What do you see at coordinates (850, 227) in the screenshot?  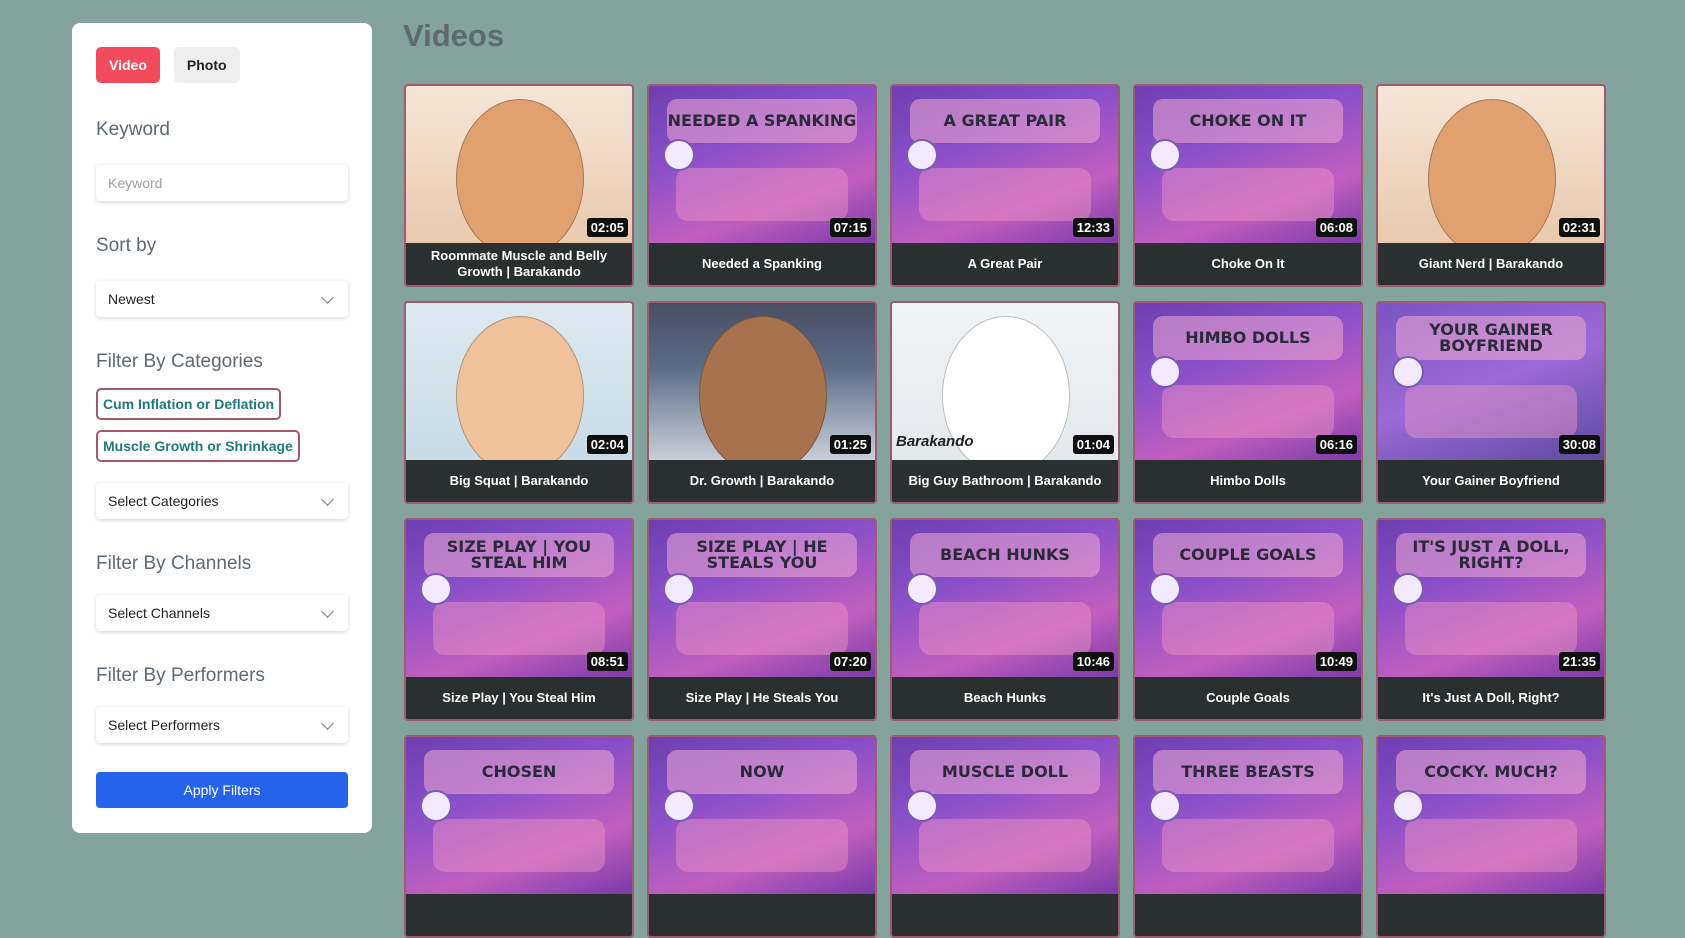 I see `video-duration-badge: 07:15` at bounding box center [850, 227].